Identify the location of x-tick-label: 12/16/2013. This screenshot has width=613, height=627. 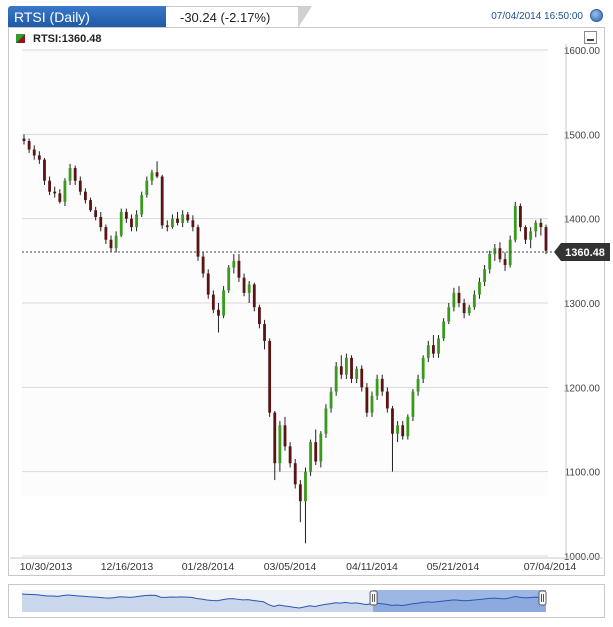
(127, 567).